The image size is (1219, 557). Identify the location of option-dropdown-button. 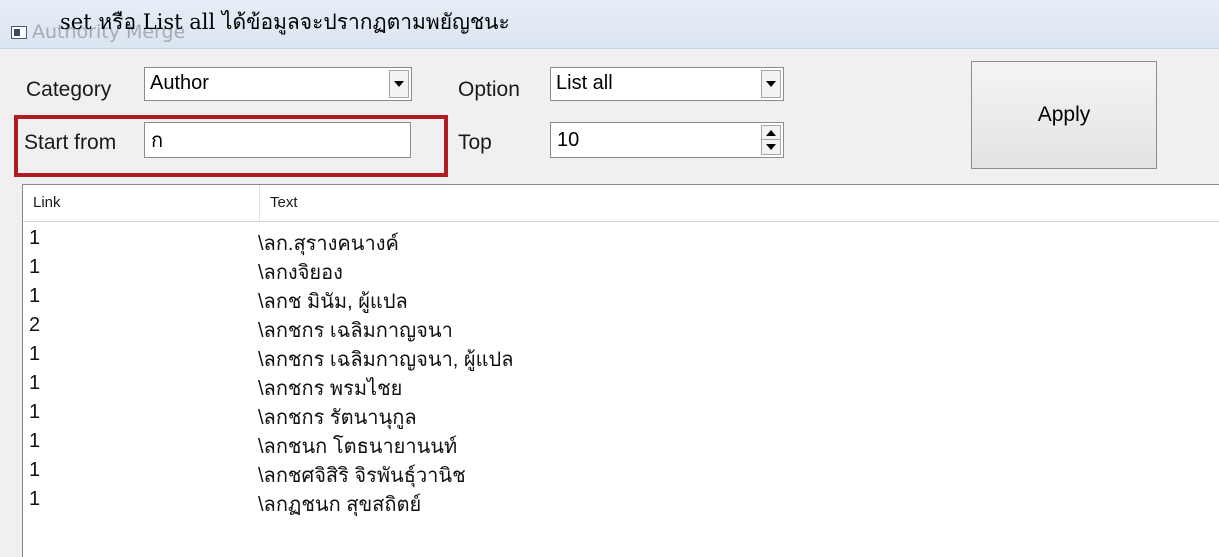
(771, 84).